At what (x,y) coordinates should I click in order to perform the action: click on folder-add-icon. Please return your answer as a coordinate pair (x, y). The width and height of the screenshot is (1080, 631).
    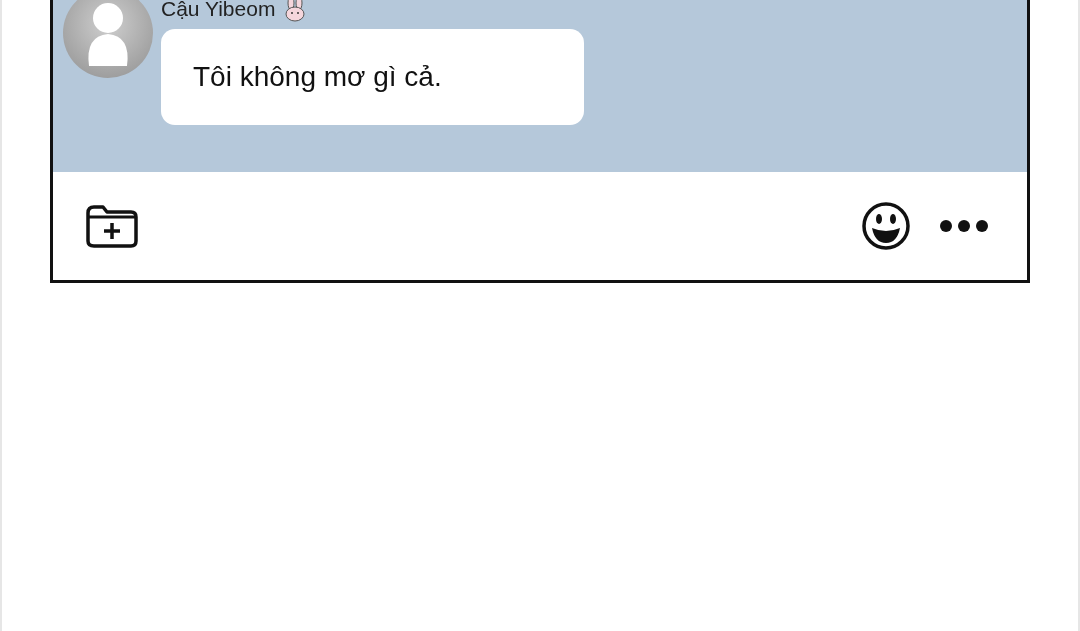
    Looking at the image, I should click on (112, 226).